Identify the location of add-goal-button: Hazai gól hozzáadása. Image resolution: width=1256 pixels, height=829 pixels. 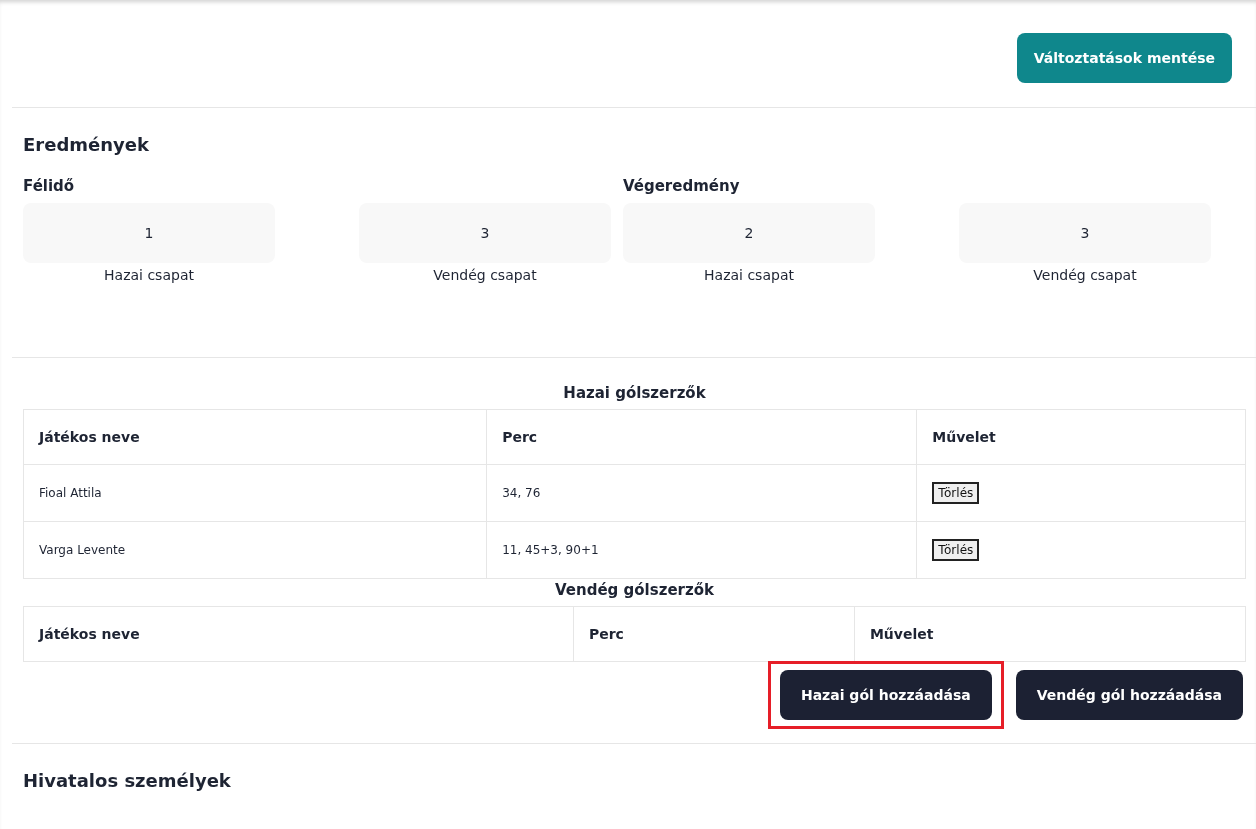
(885, 695).